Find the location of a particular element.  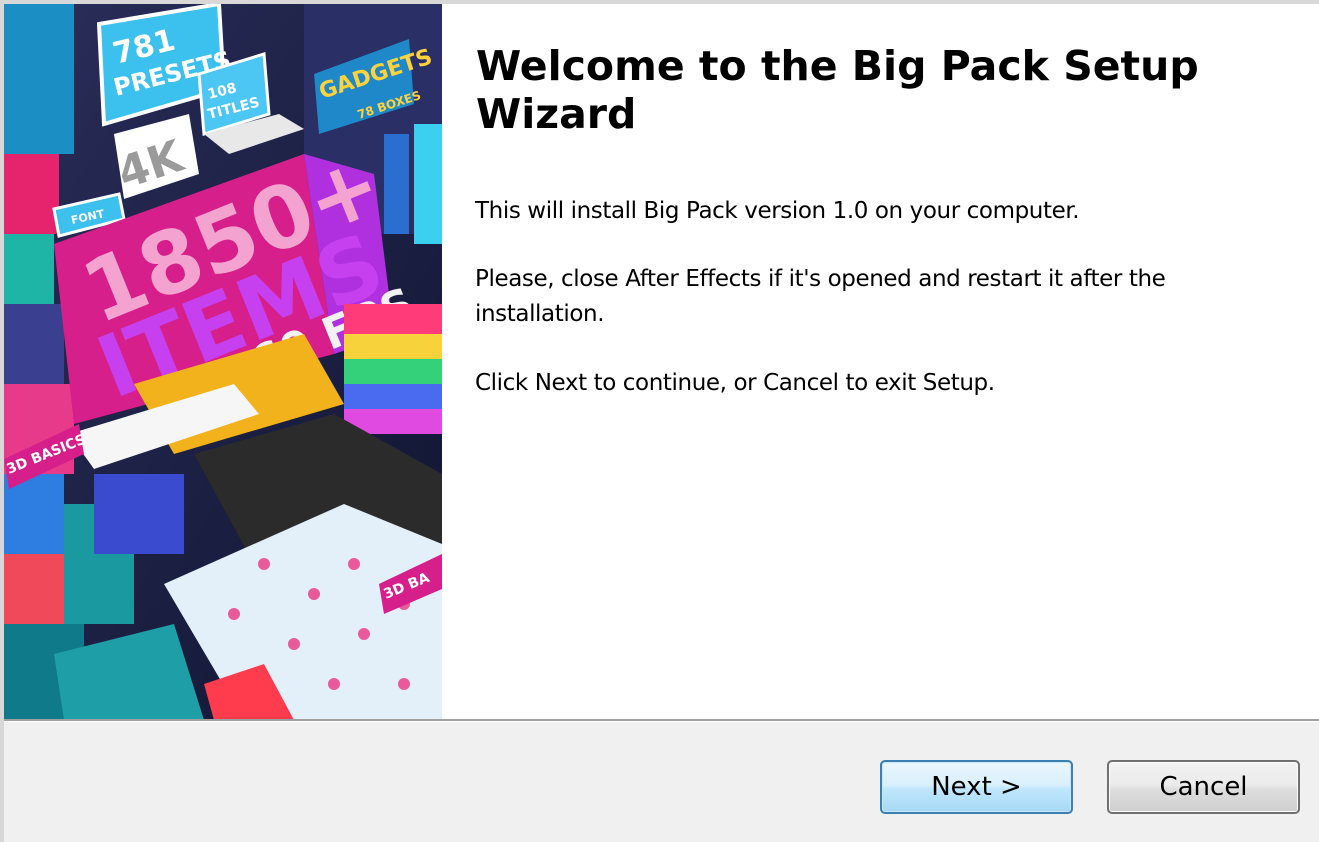

cancel-button: Cancel is located at coordinates (1203, 787).